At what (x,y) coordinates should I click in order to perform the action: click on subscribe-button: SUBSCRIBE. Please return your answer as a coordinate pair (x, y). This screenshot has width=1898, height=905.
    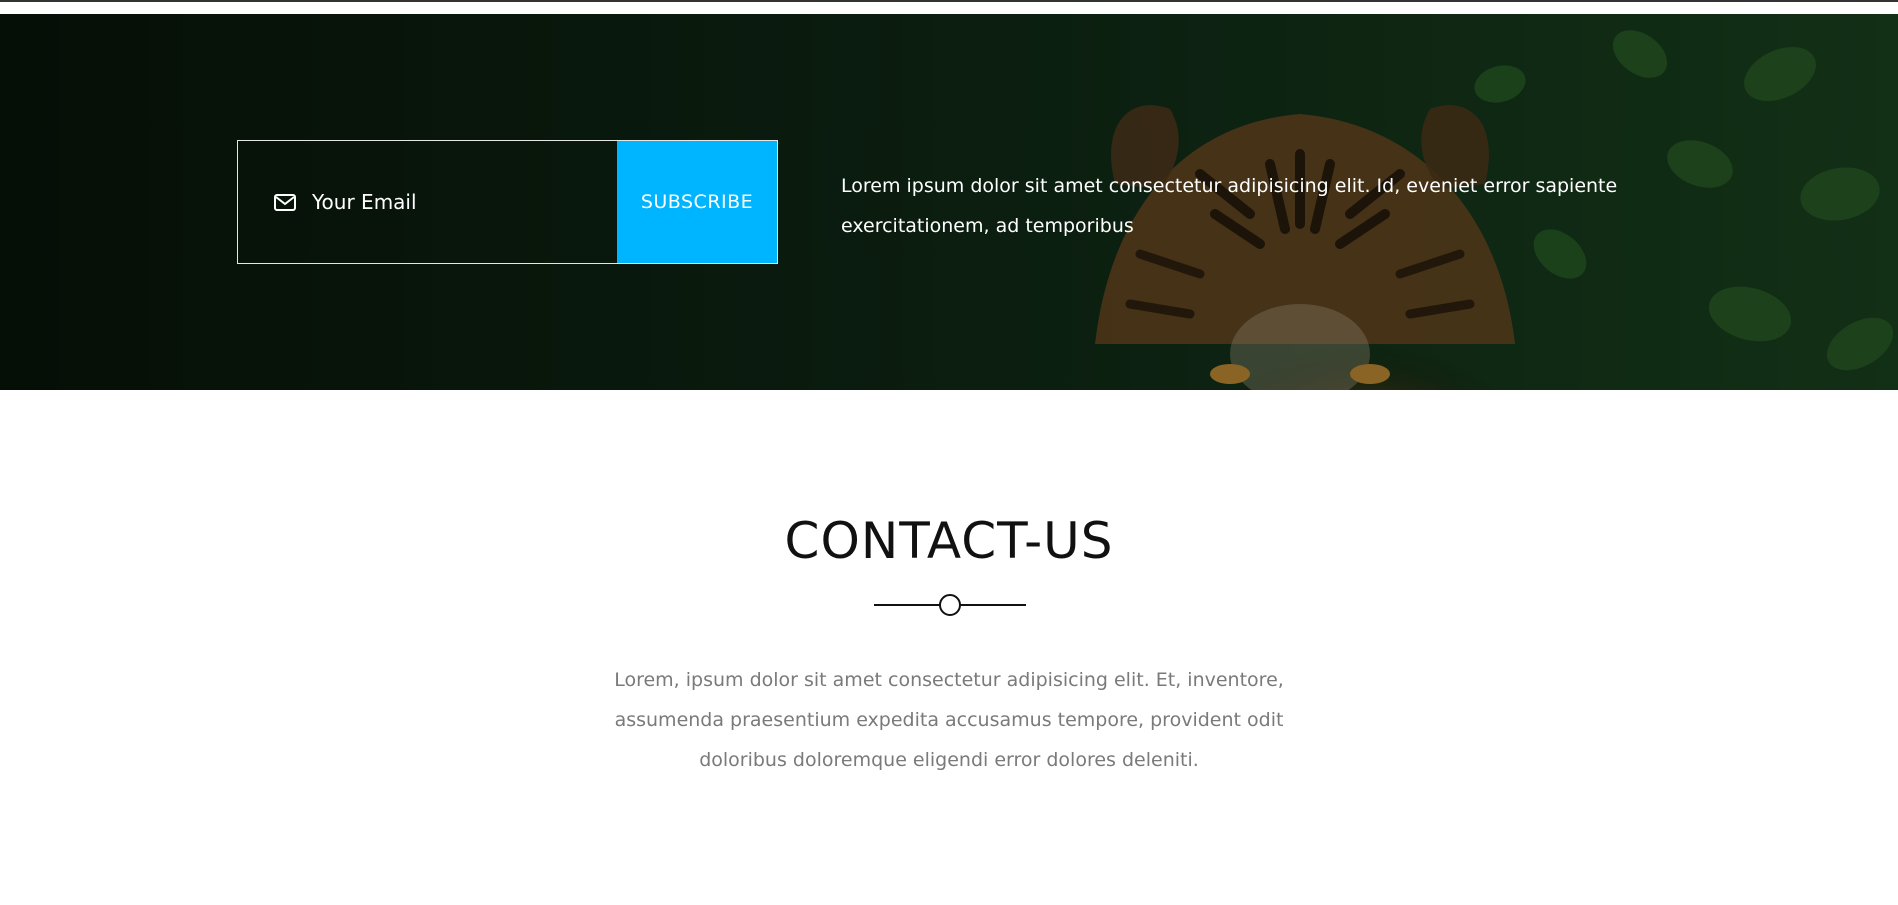
    Looking at the image, I should click on (697, 202).